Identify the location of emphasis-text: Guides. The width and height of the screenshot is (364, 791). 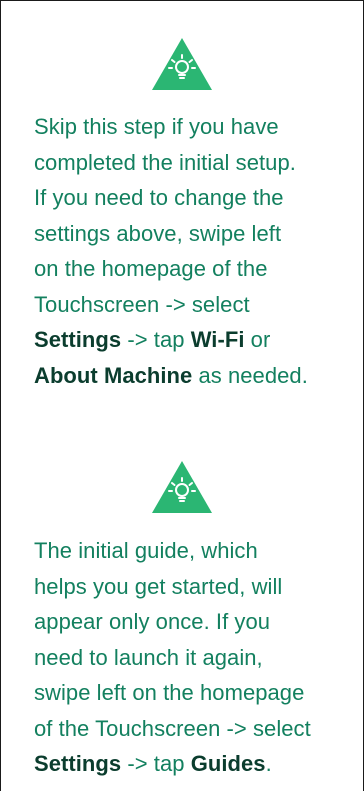
(228, 763).